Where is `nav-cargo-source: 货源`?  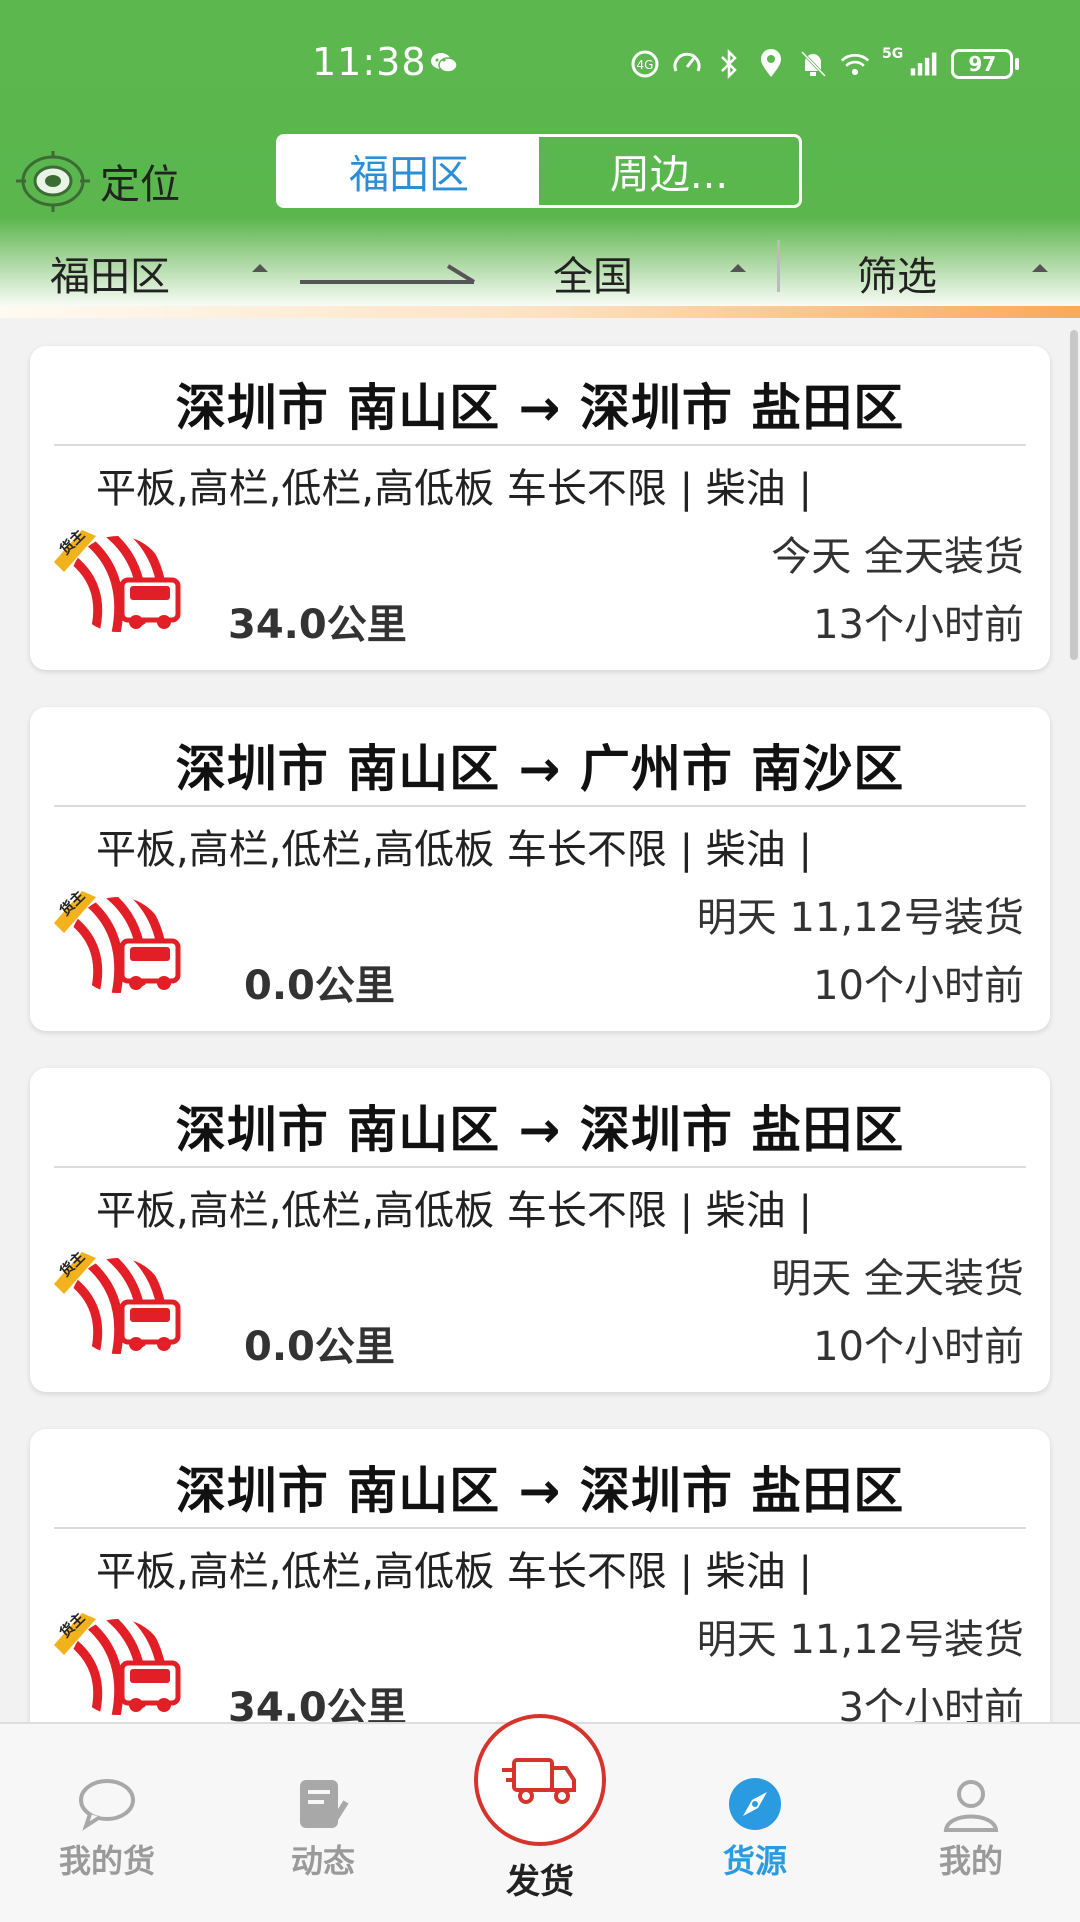
nav-cargo-source: 货源 is located at coordinates (755, 1828).